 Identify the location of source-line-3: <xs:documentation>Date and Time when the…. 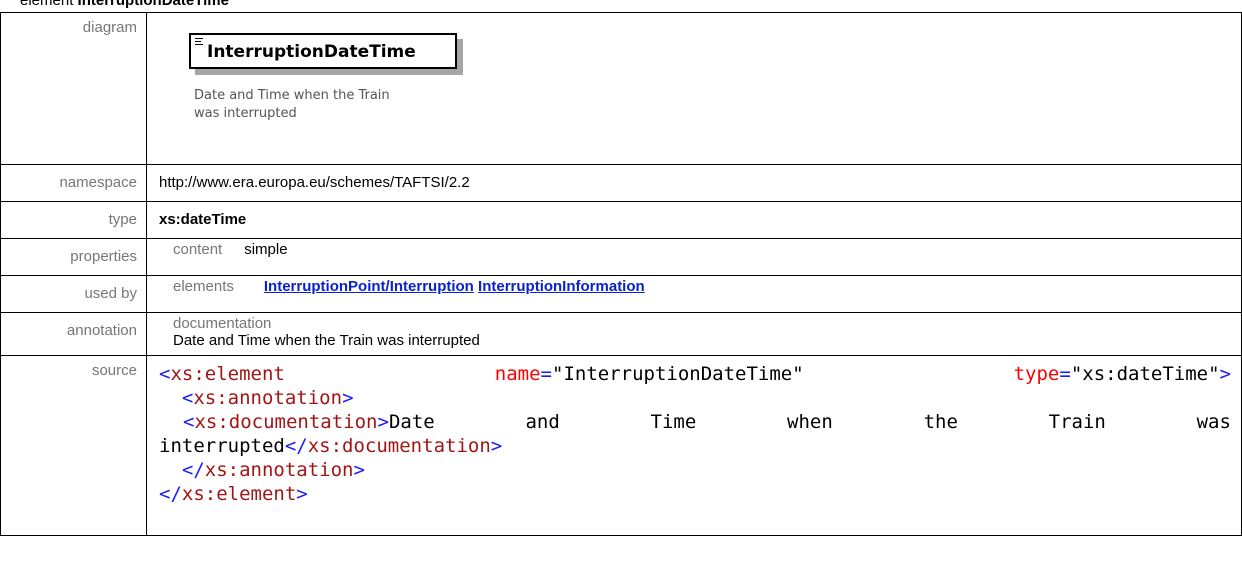
(707, 422).